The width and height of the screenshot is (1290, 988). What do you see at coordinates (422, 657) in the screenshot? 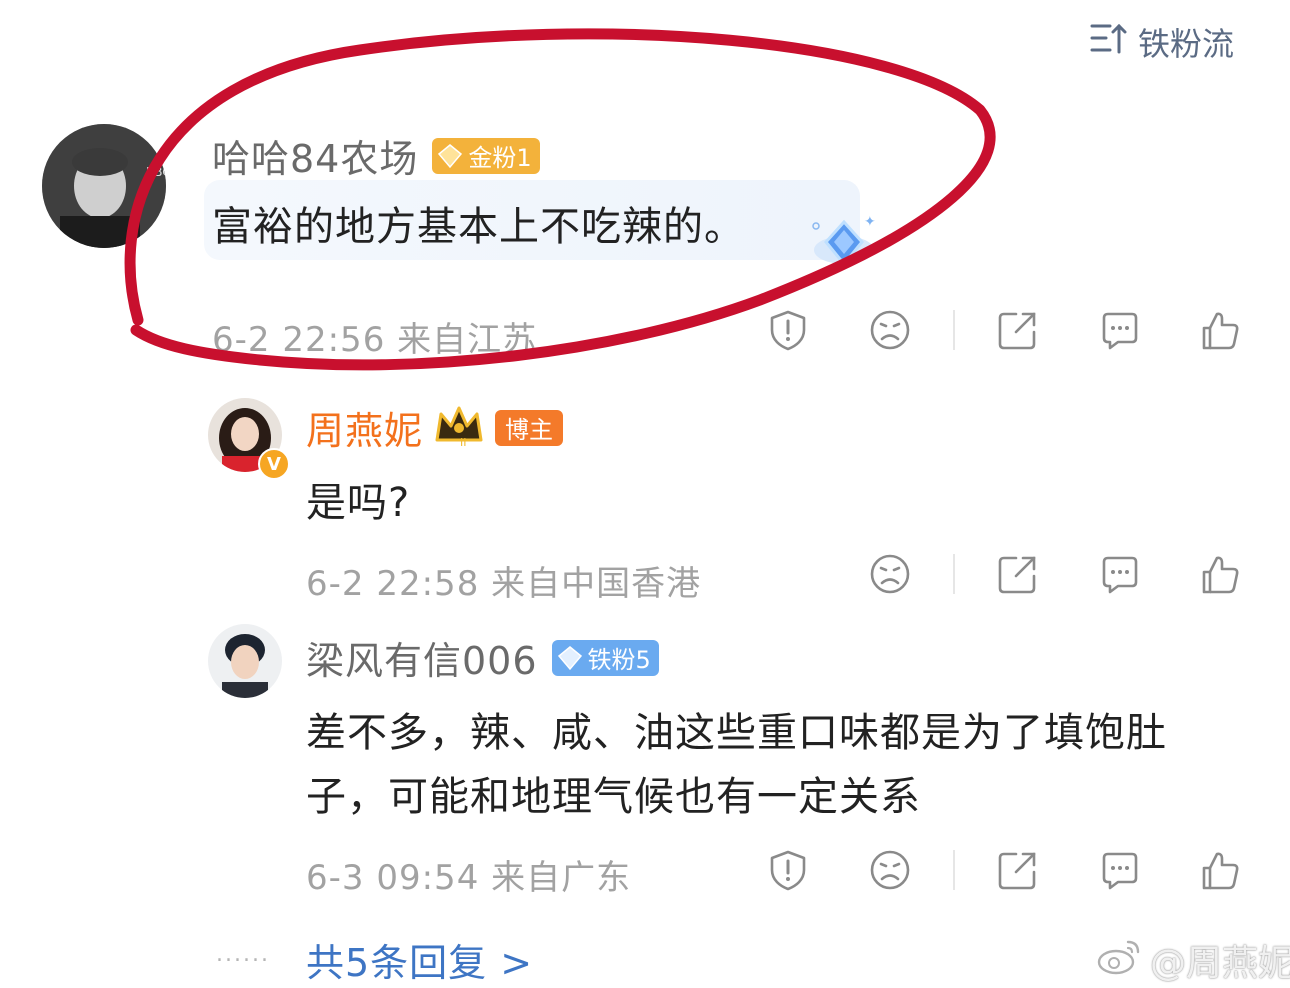
I see `username: 梁风有信006` at bounding box center [422, 657].